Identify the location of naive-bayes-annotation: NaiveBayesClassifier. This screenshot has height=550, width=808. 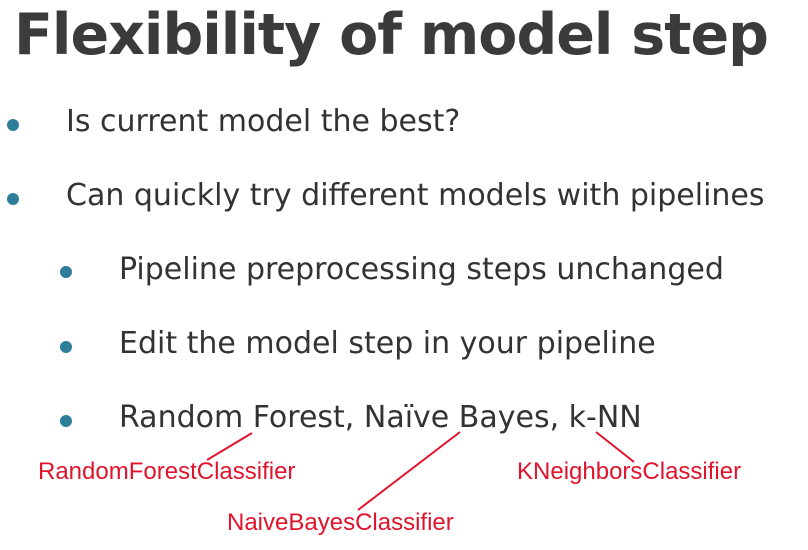
(340, 522).